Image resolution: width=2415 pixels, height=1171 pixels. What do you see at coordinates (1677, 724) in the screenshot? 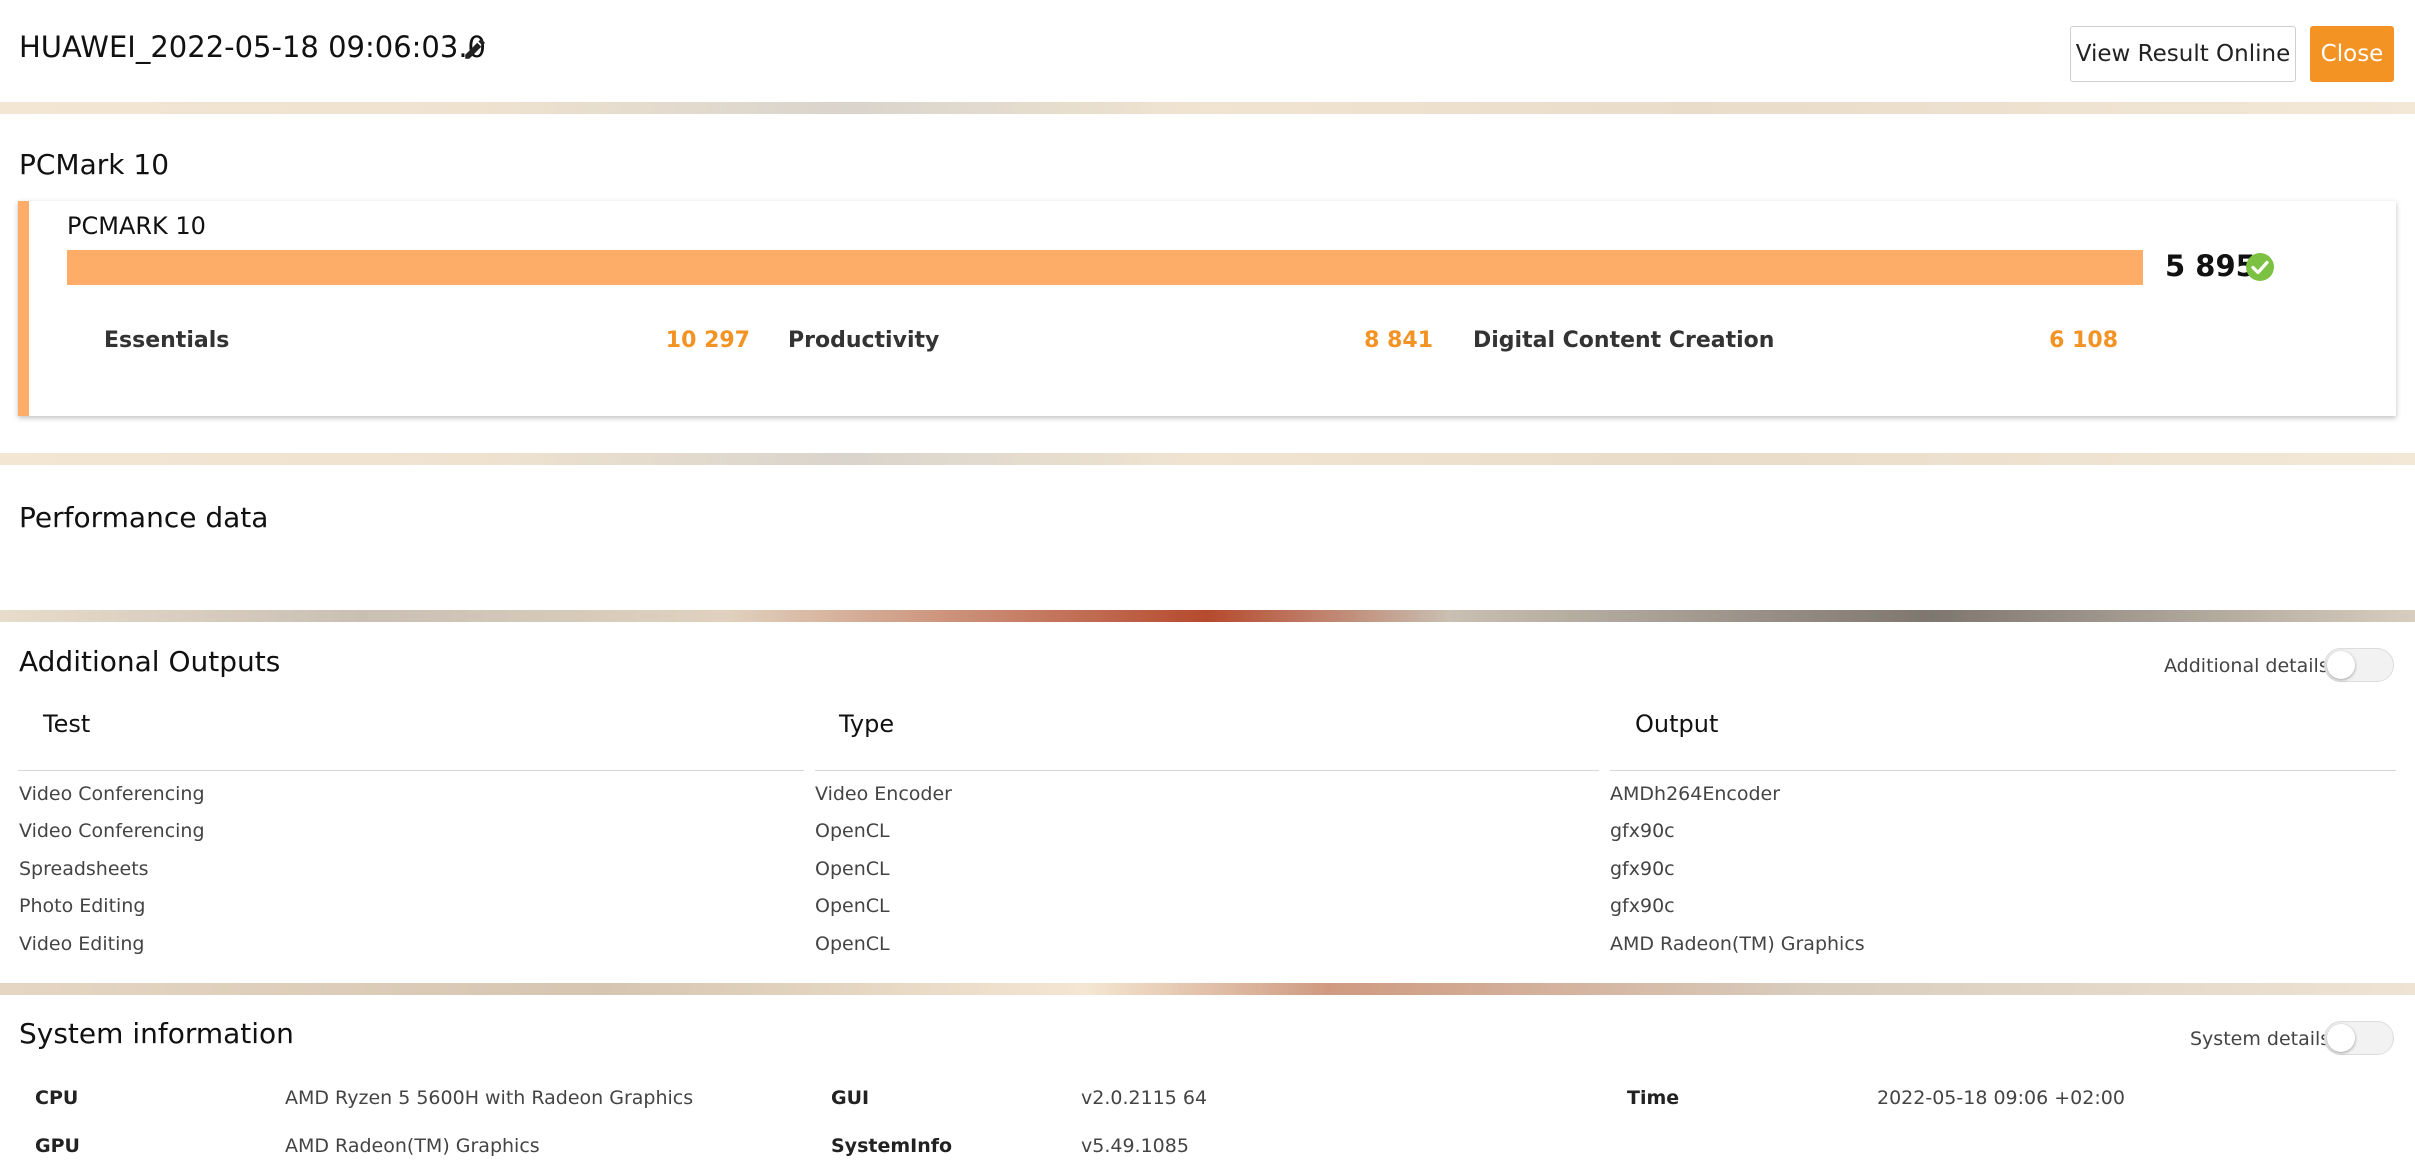
I see `column-header-output: Output` at bounding box center [1677, 724].